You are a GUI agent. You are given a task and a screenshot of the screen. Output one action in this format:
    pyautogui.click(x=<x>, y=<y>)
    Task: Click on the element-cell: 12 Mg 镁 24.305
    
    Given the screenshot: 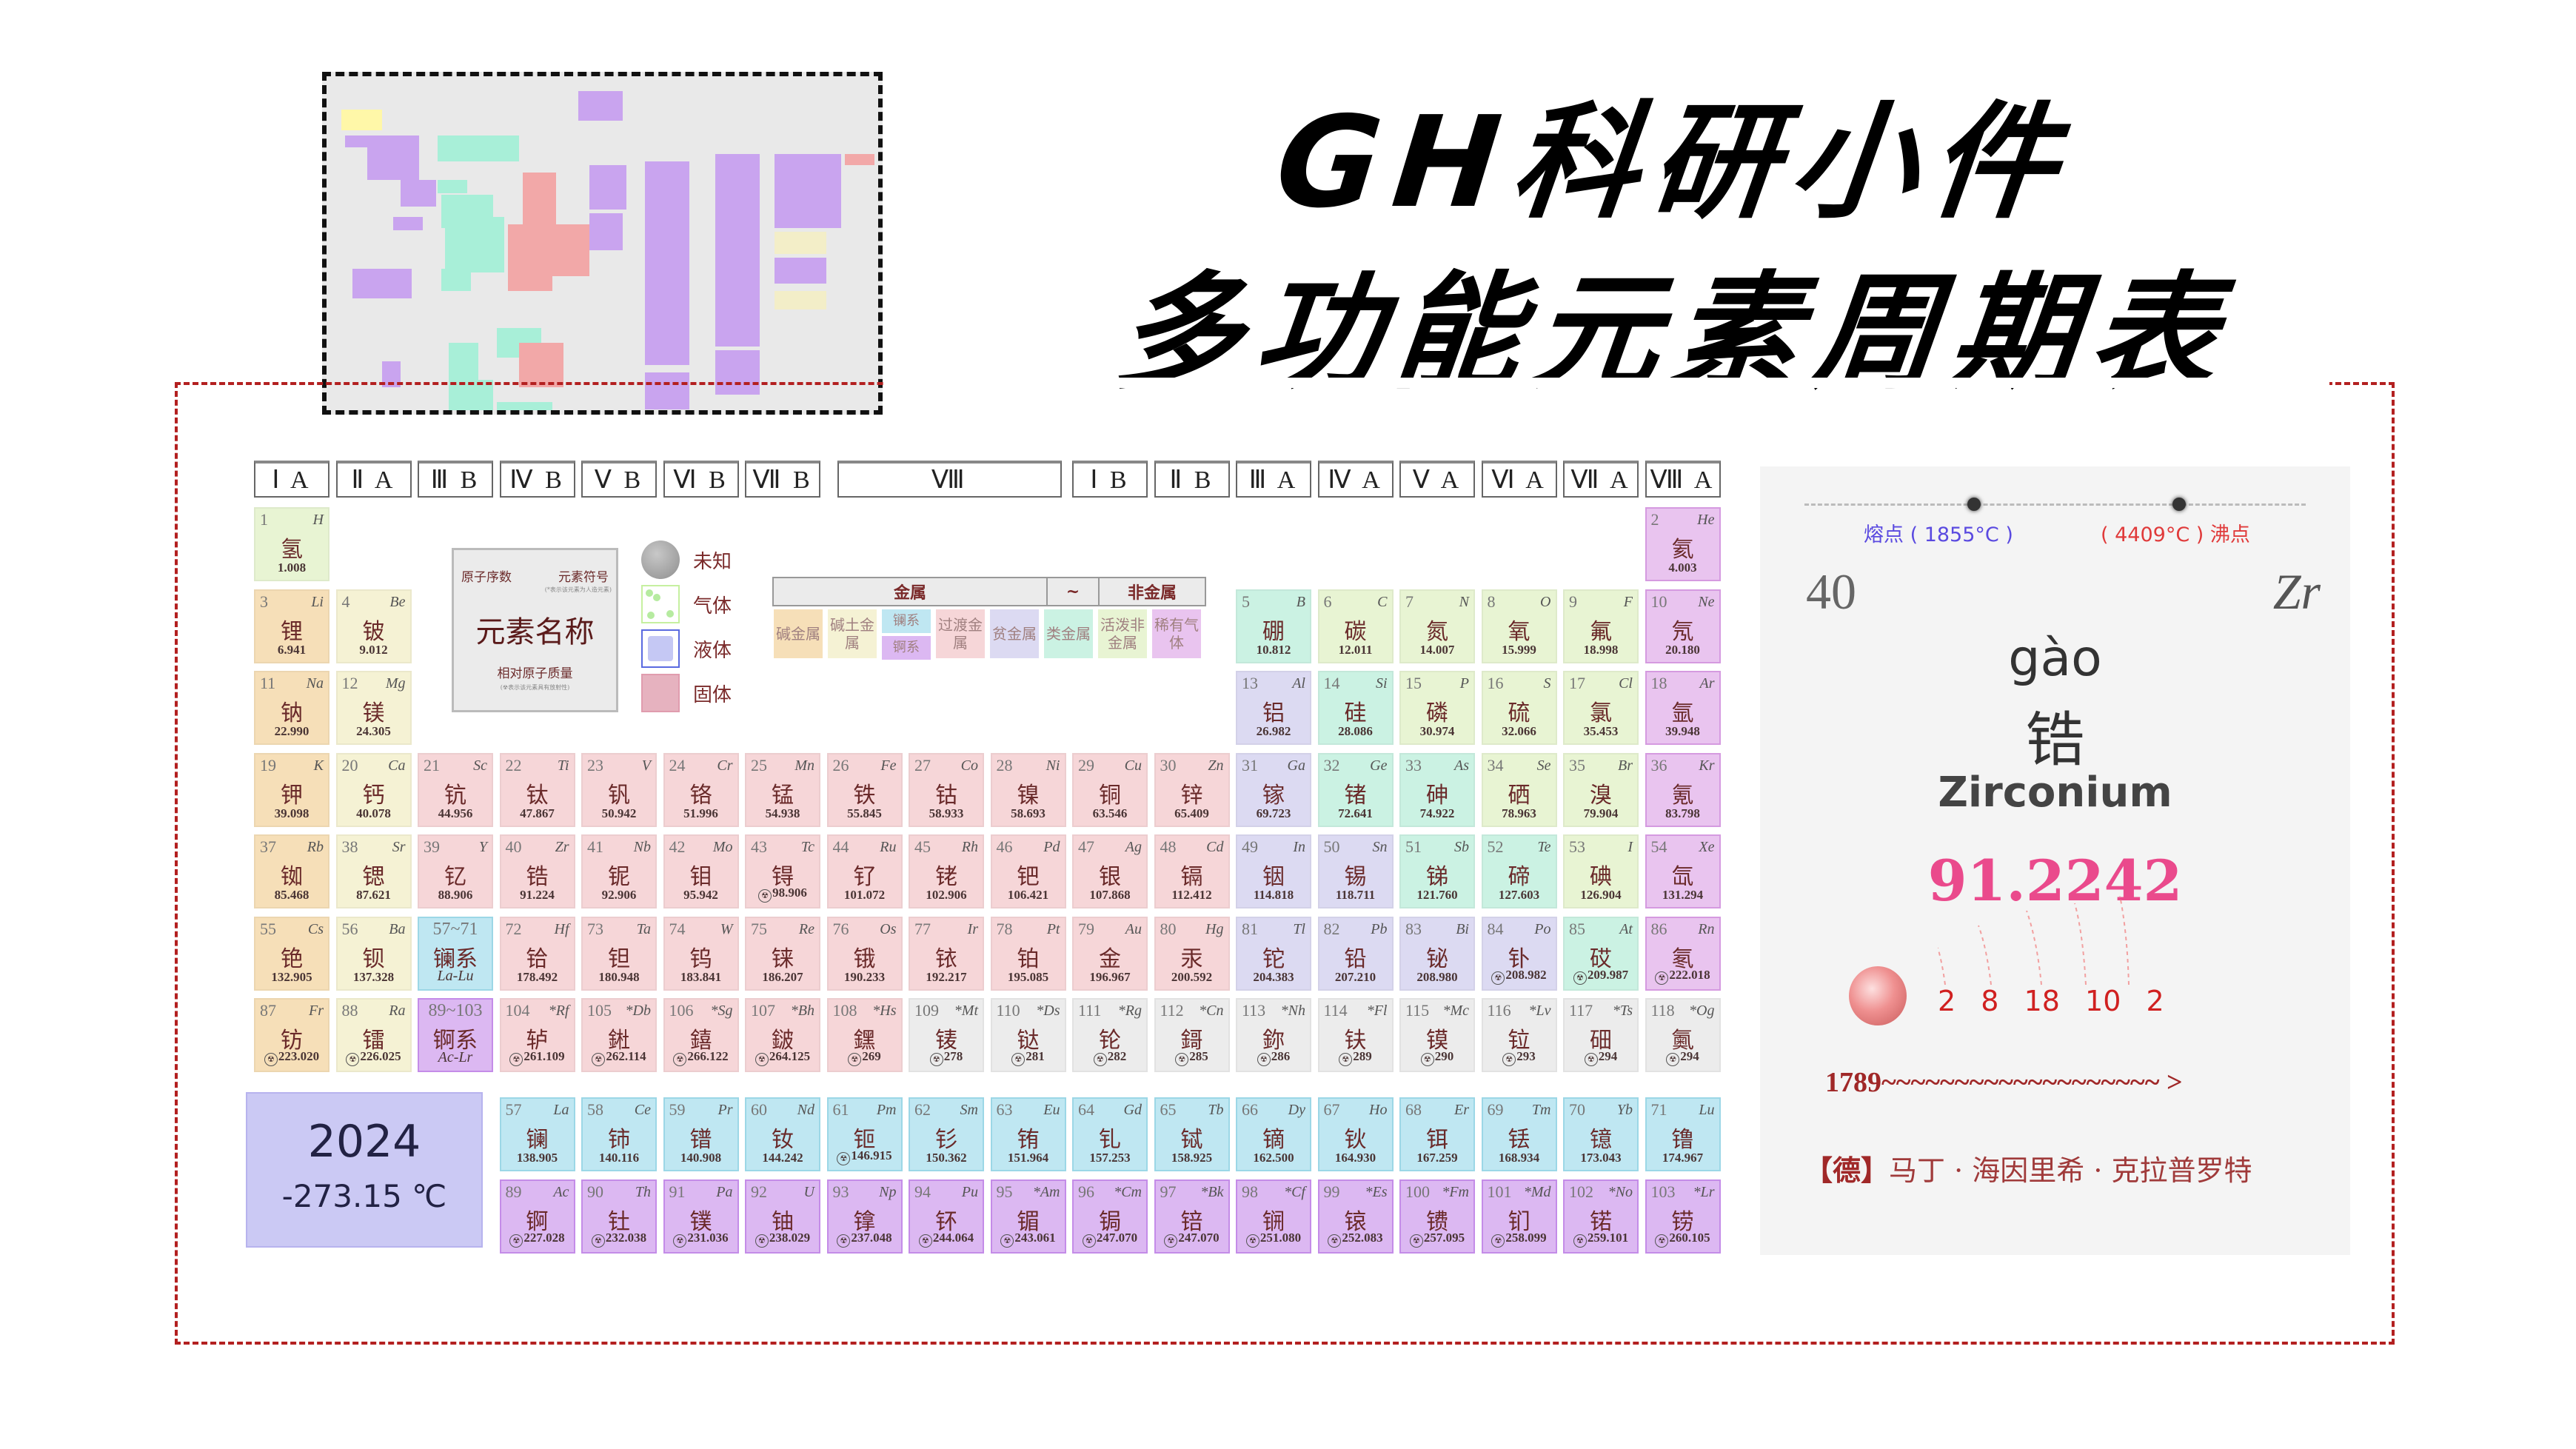 What is the action you would take?
    pyautogui.click(x=373, y=708)
    